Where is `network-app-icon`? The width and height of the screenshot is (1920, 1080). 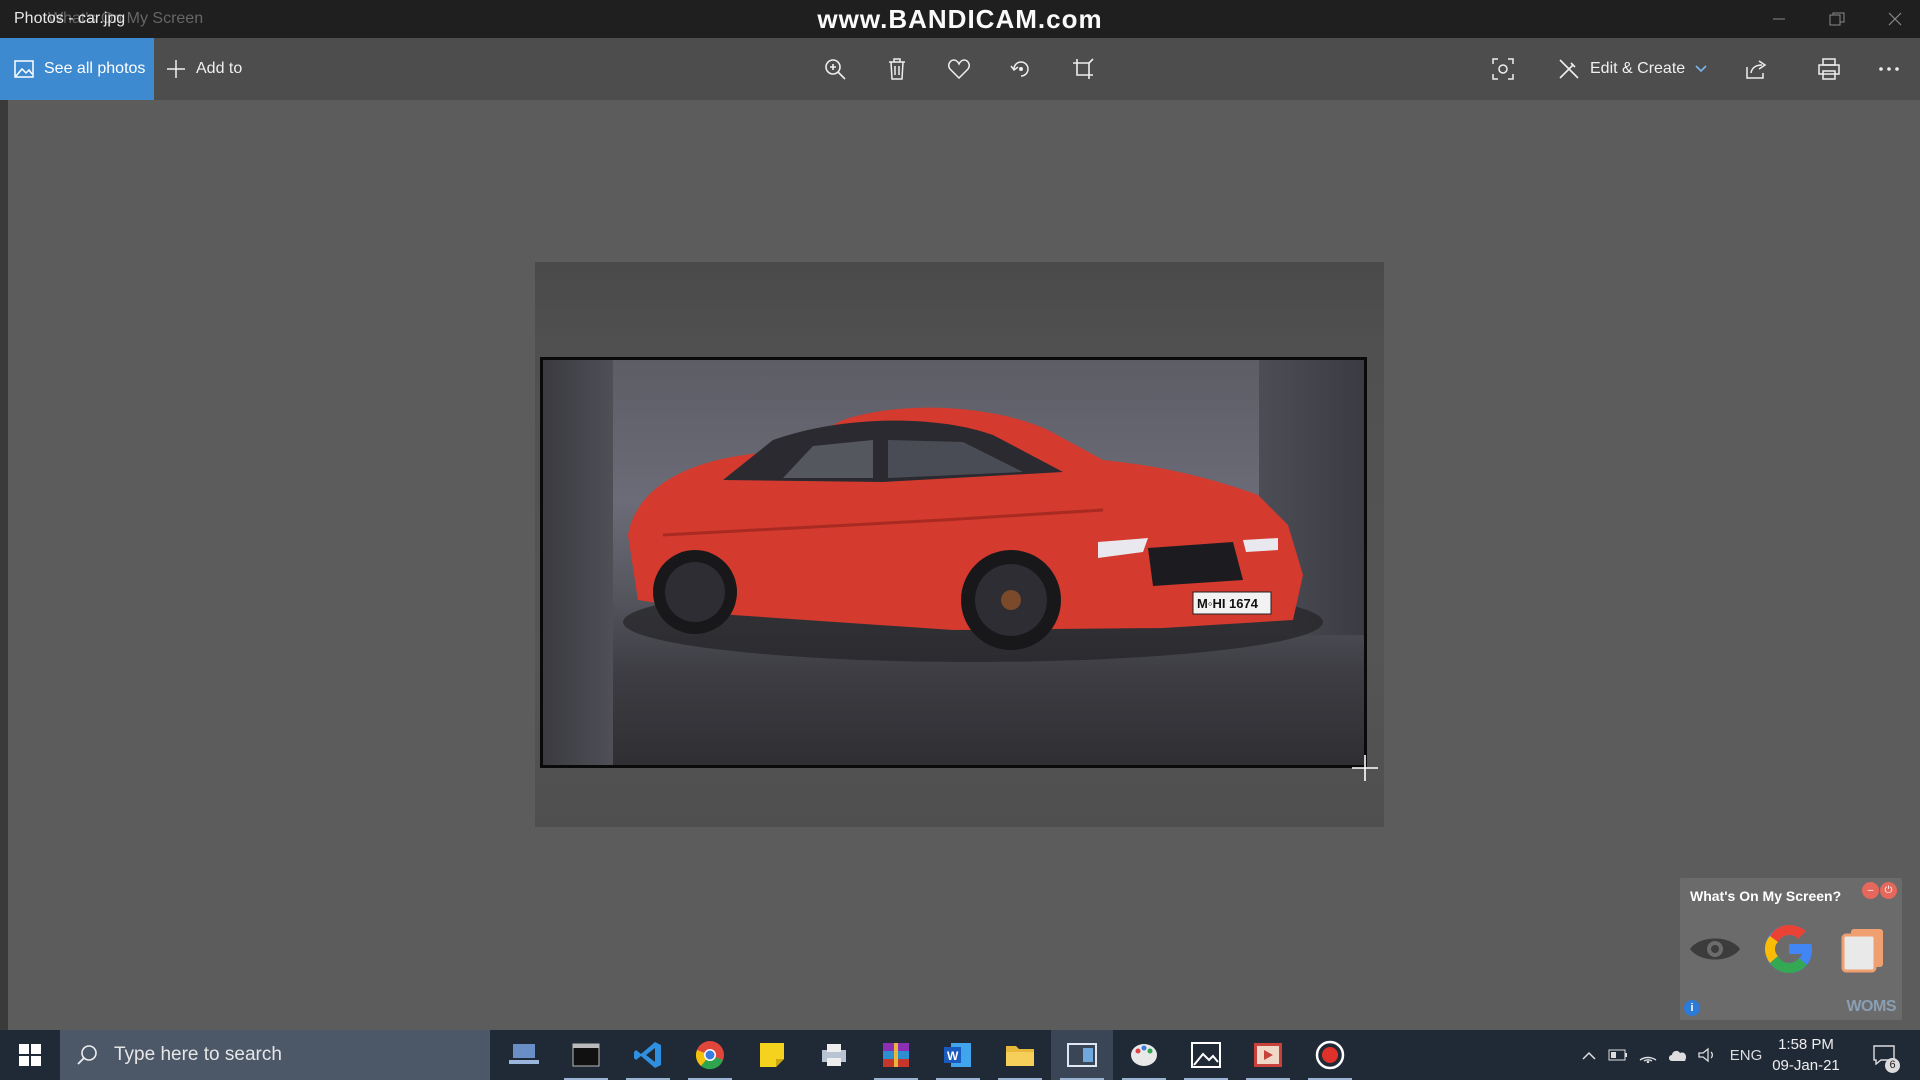 network-app-icon is located at coordinates (524, 1054).